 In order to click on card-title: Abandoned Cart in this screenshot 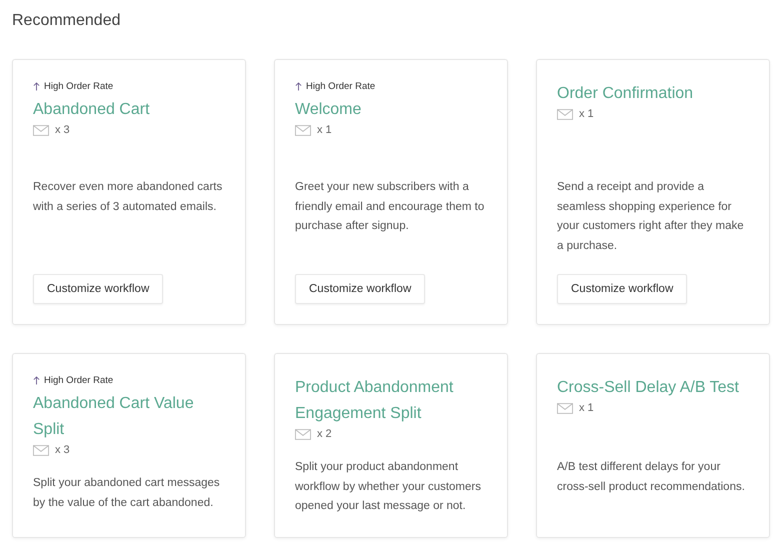, I will do `click(129, 110)`.